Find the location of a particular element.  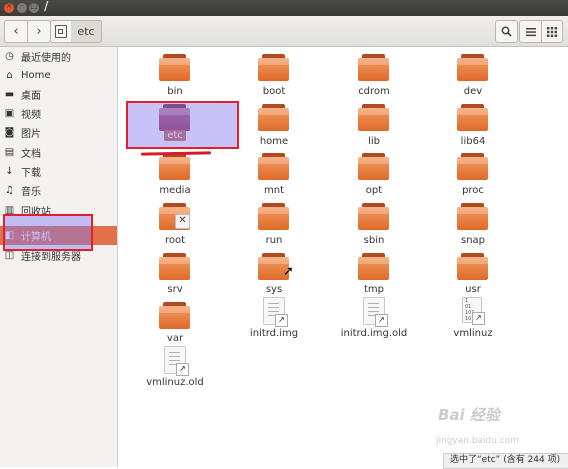

close-icon: × is located at coordinates (9, 5).